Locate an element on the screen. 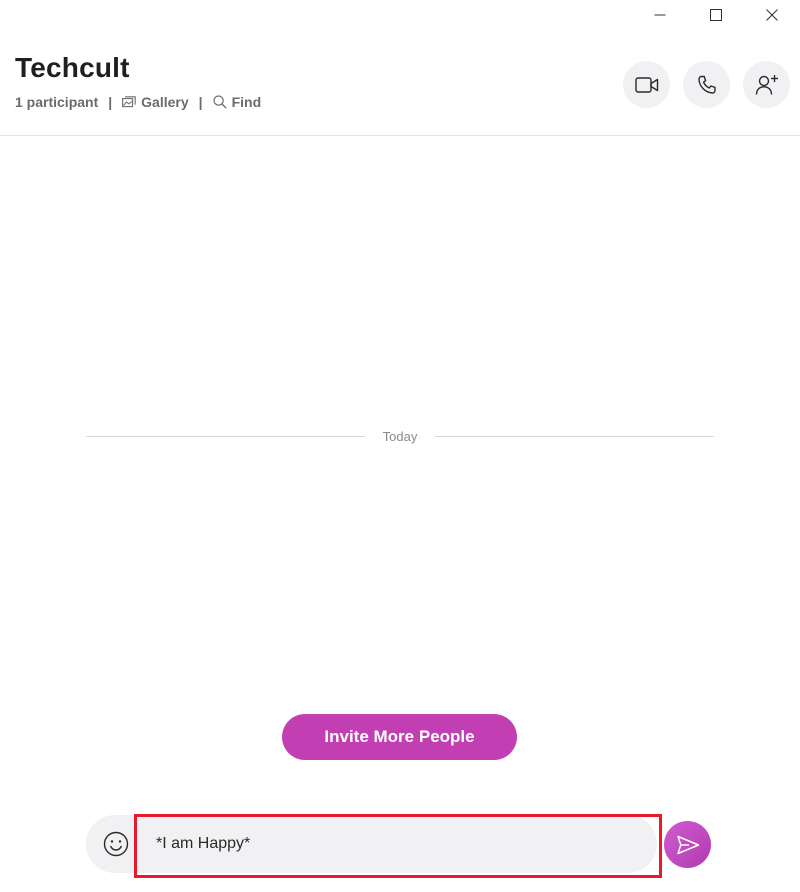 Image resolution: width=800 pixels, height=892 pixels. gallery-link: Gallery is located at coordinates (155, 102).